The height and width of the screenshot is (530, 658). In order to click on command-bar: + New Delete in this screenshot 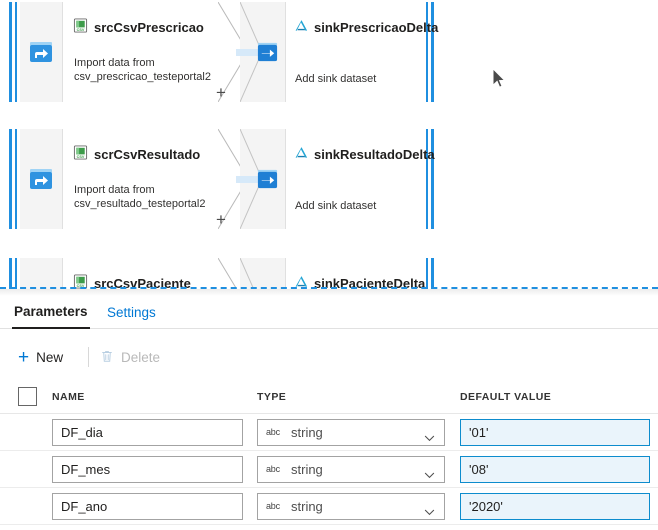, I will do `click(329, 357)`.